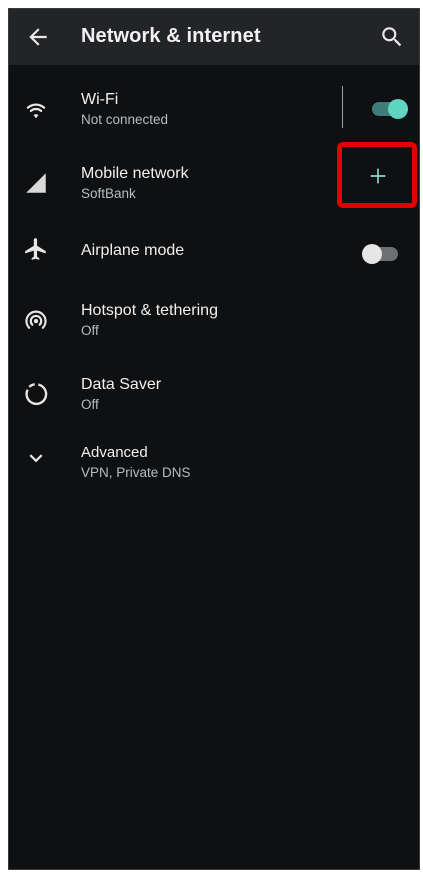 This screenshot has height=874, width=423. I want to click on wifi-icon, so click(36, 111).